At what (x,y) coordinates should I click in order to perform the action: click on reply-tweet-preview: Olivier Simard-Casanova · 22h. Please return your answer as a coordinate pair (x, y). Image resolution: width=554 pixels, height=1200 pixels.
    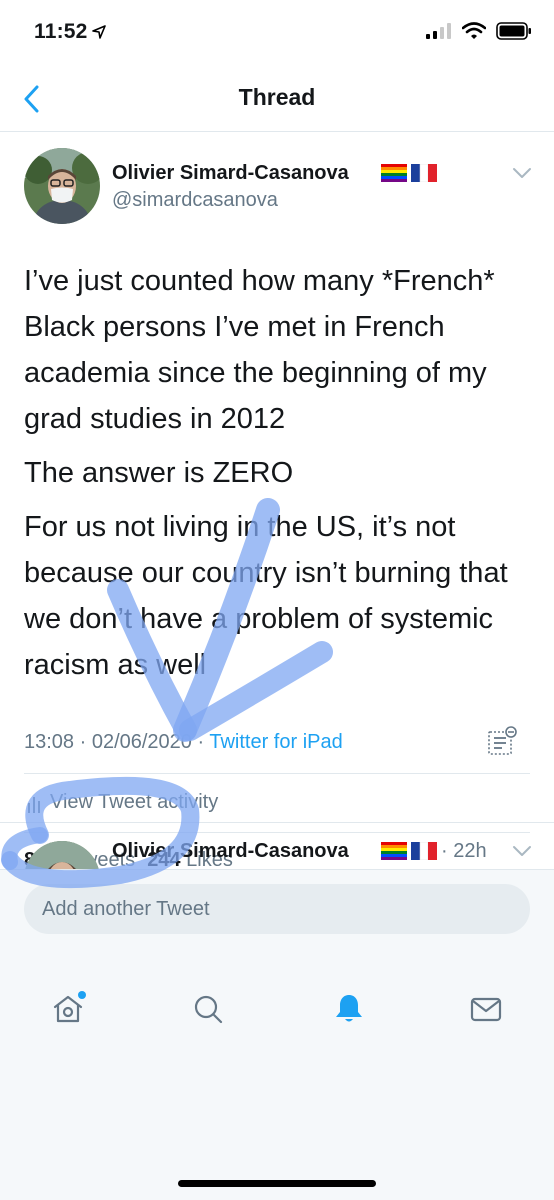
    Looking at the image, I should click on (277, 846).